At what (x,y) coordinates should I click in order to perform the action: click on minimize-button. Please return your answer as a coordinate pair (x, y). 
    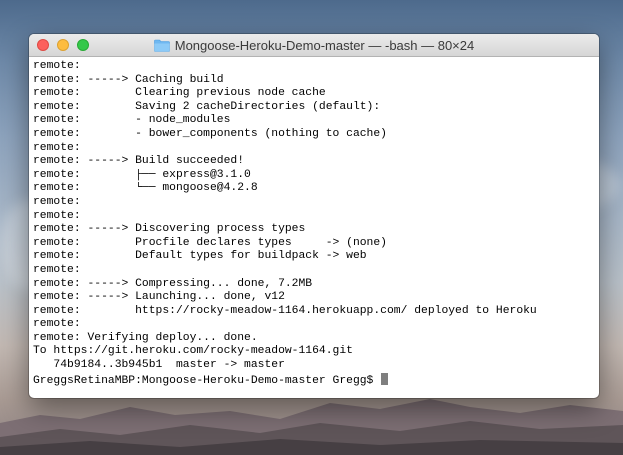
    Looking at the image, I should click on (63, 45).